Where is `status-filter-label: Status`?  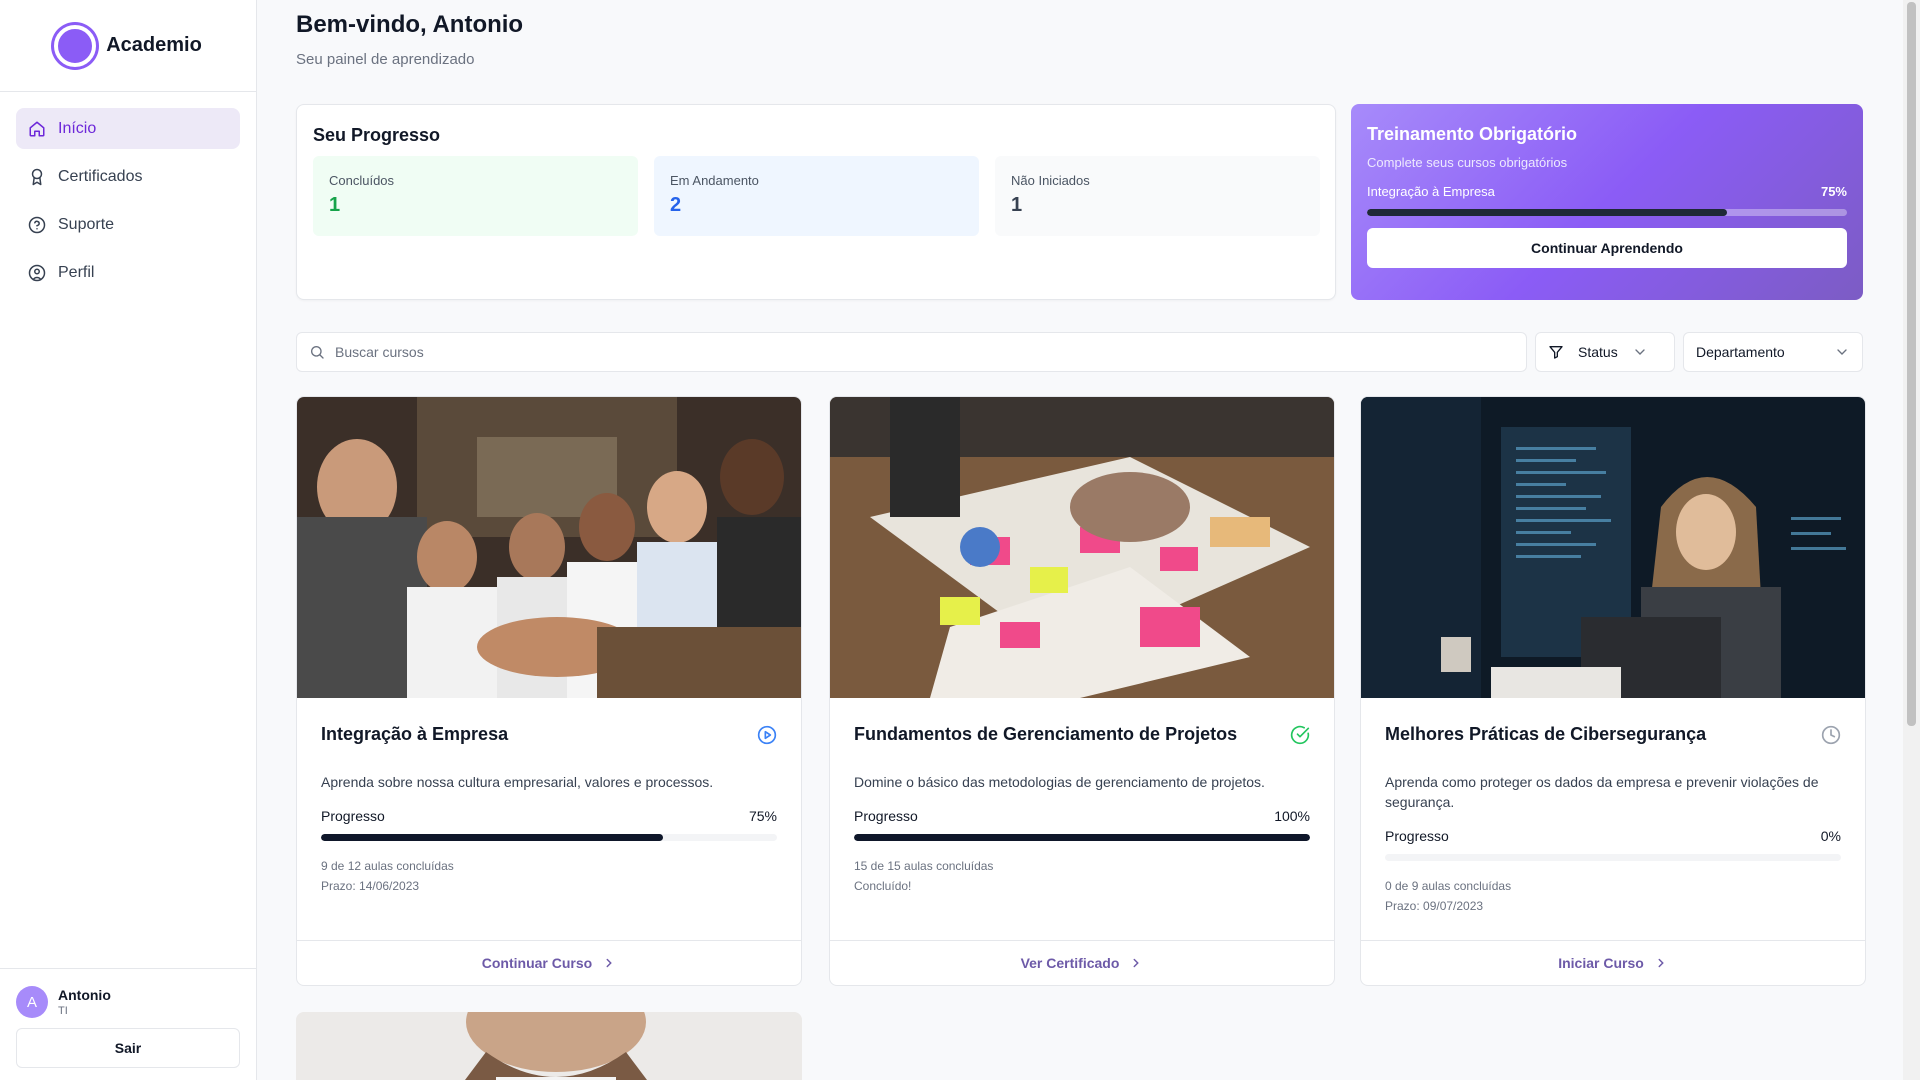
status-filter-label: Status is located at coordinates (1598, 352).